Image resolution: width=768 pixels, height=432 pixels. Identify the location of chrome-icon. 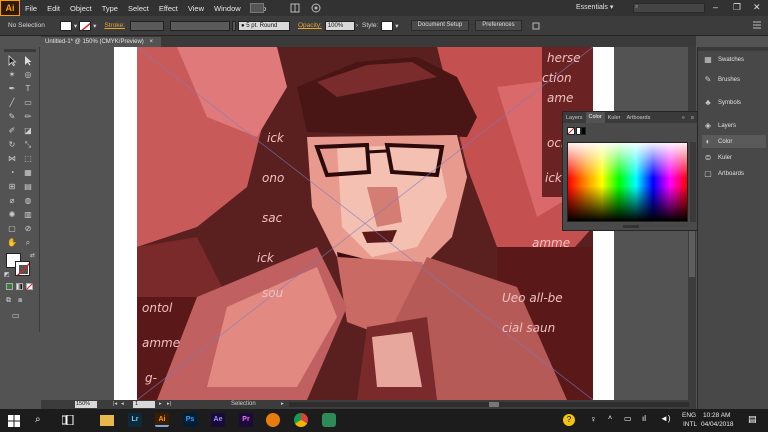
(301, 420).